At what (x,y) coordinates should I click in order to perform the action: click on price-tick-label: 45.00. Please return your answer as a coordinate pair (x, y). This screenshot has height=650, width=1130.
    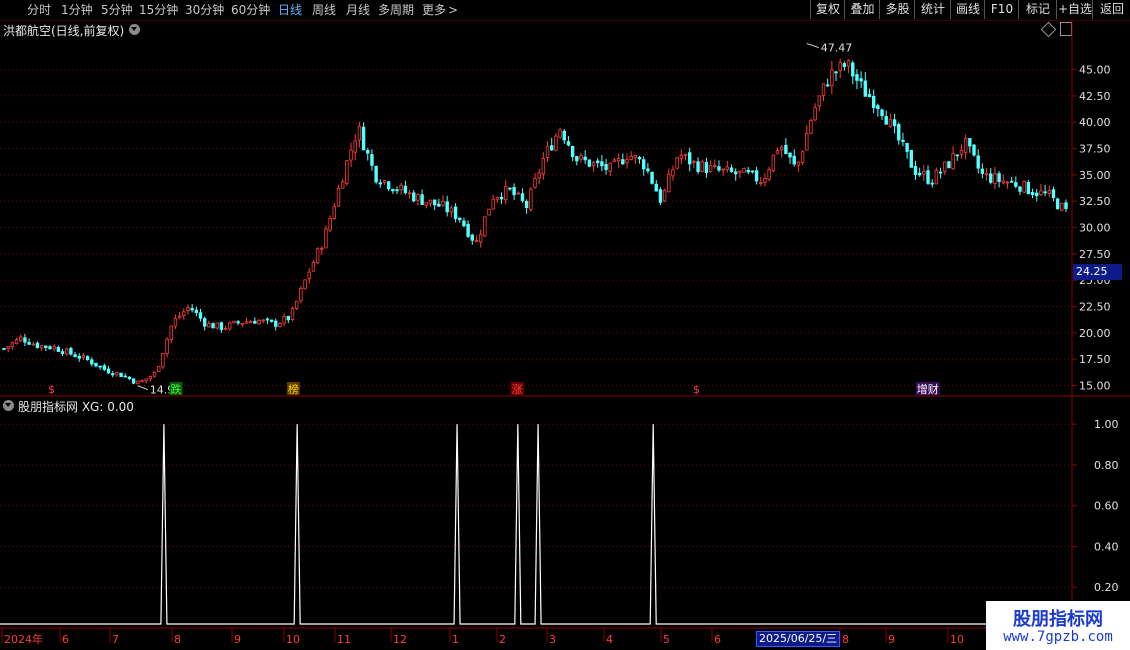
    Looking at the image, I should click on (1095, 70).